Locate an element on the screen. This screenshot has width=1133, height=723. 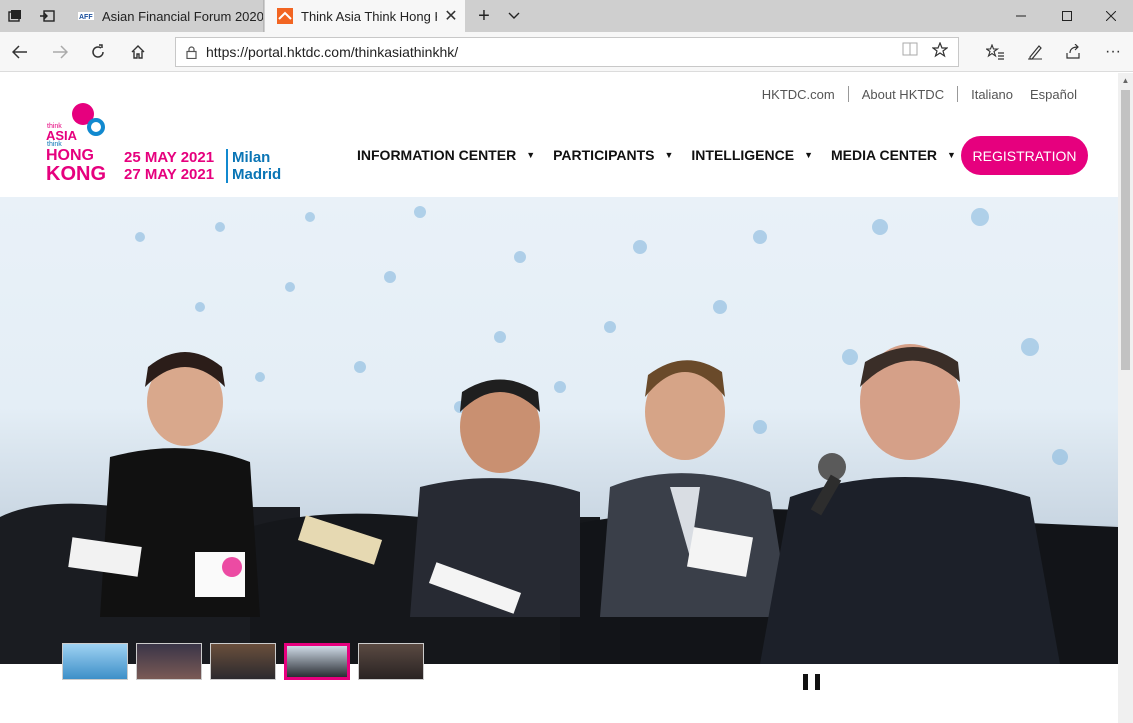
tab-asian-financial-forum: AFF Asian Financial Forum 2020 is located at coordinates (165, 16).